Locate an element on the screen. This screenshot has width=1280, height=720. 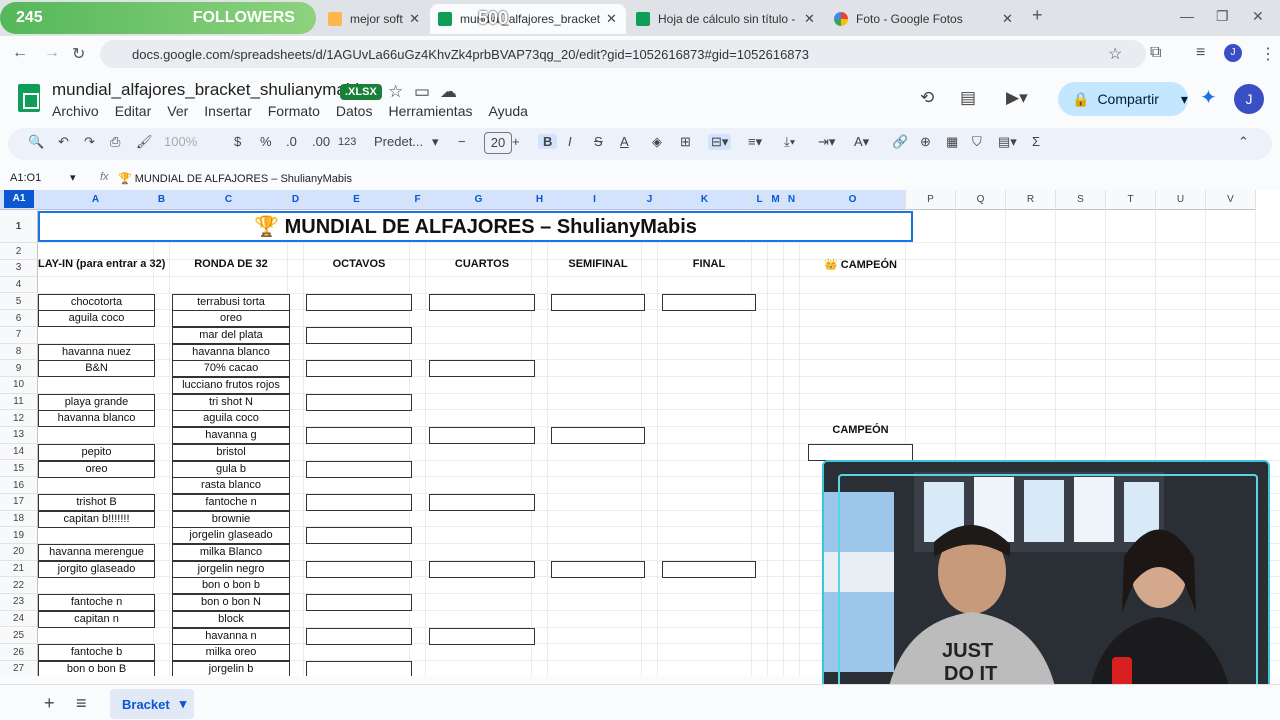
paint-format-icon: 🖌 is located at coordinates (144, 142).